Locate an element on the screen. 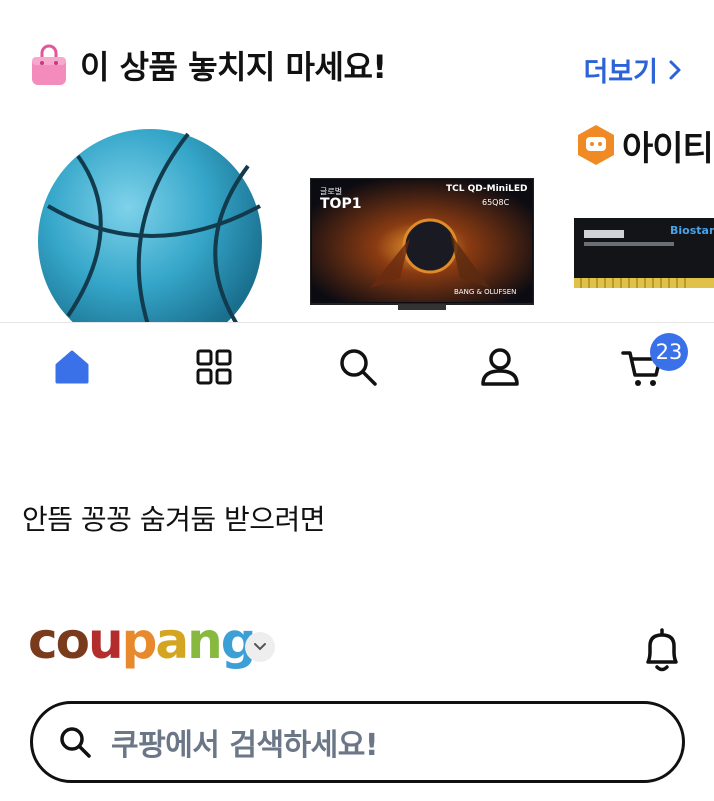 The image size is (714, 801). person-icon is located at coordinates (500, 367).